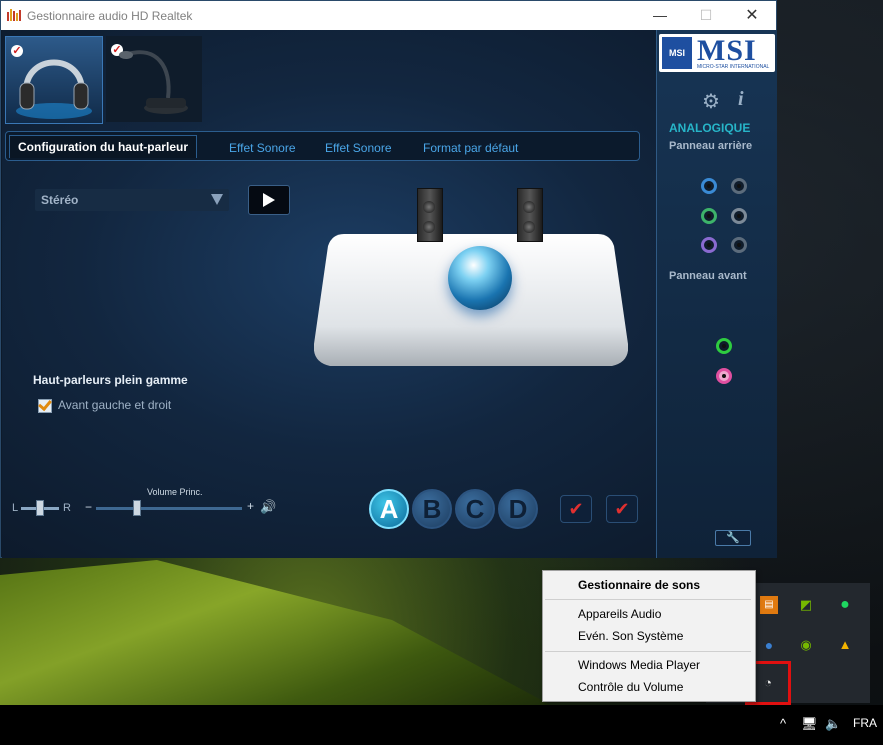 The height and width of the screenshot is (745, 883). Describe the element at coordinates (733, 538) in the screenshot. I see `wrench-settings-button: 🔧` at that location.